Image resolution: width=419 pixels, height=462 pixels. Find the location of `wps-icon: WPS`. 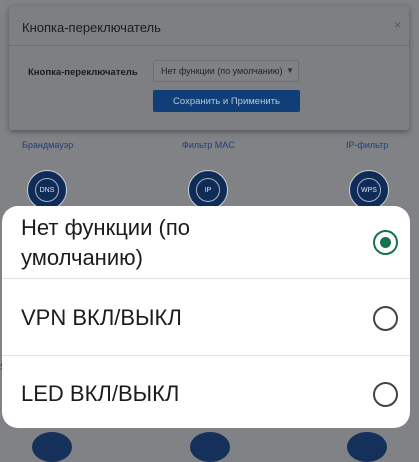

wps-icon: WPS is located at coordinates (369, 190).